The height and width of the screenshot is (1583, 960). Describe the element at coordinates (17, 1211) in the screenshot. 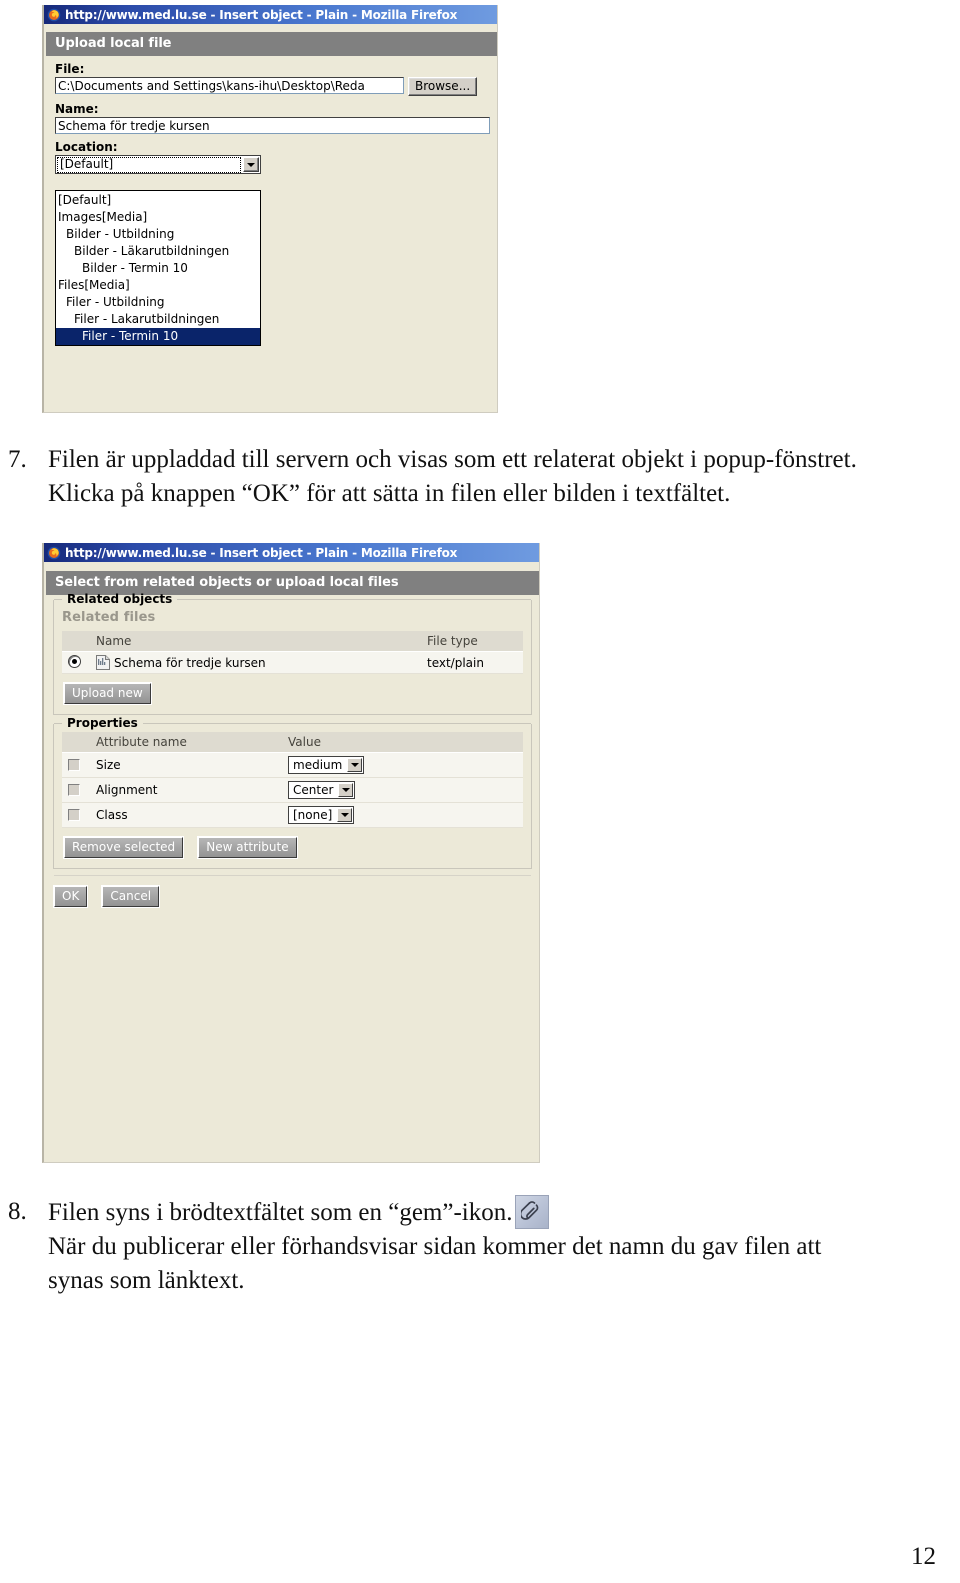

I see `step-8-number: 8.` at that location.